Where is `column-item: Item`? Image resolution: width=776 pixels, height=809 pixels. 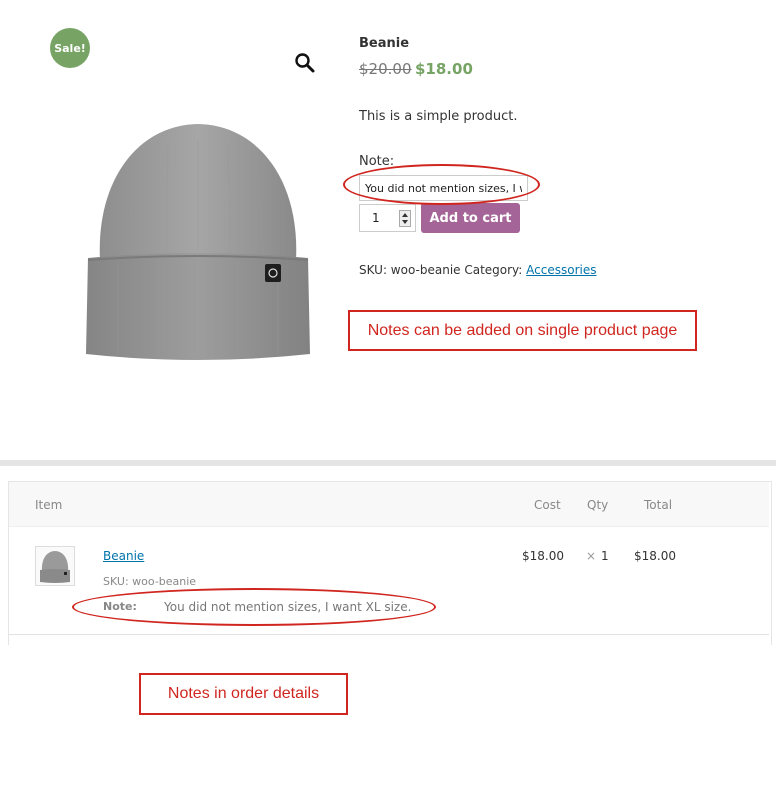 column-item: Item is located at coordinates (48, 505).